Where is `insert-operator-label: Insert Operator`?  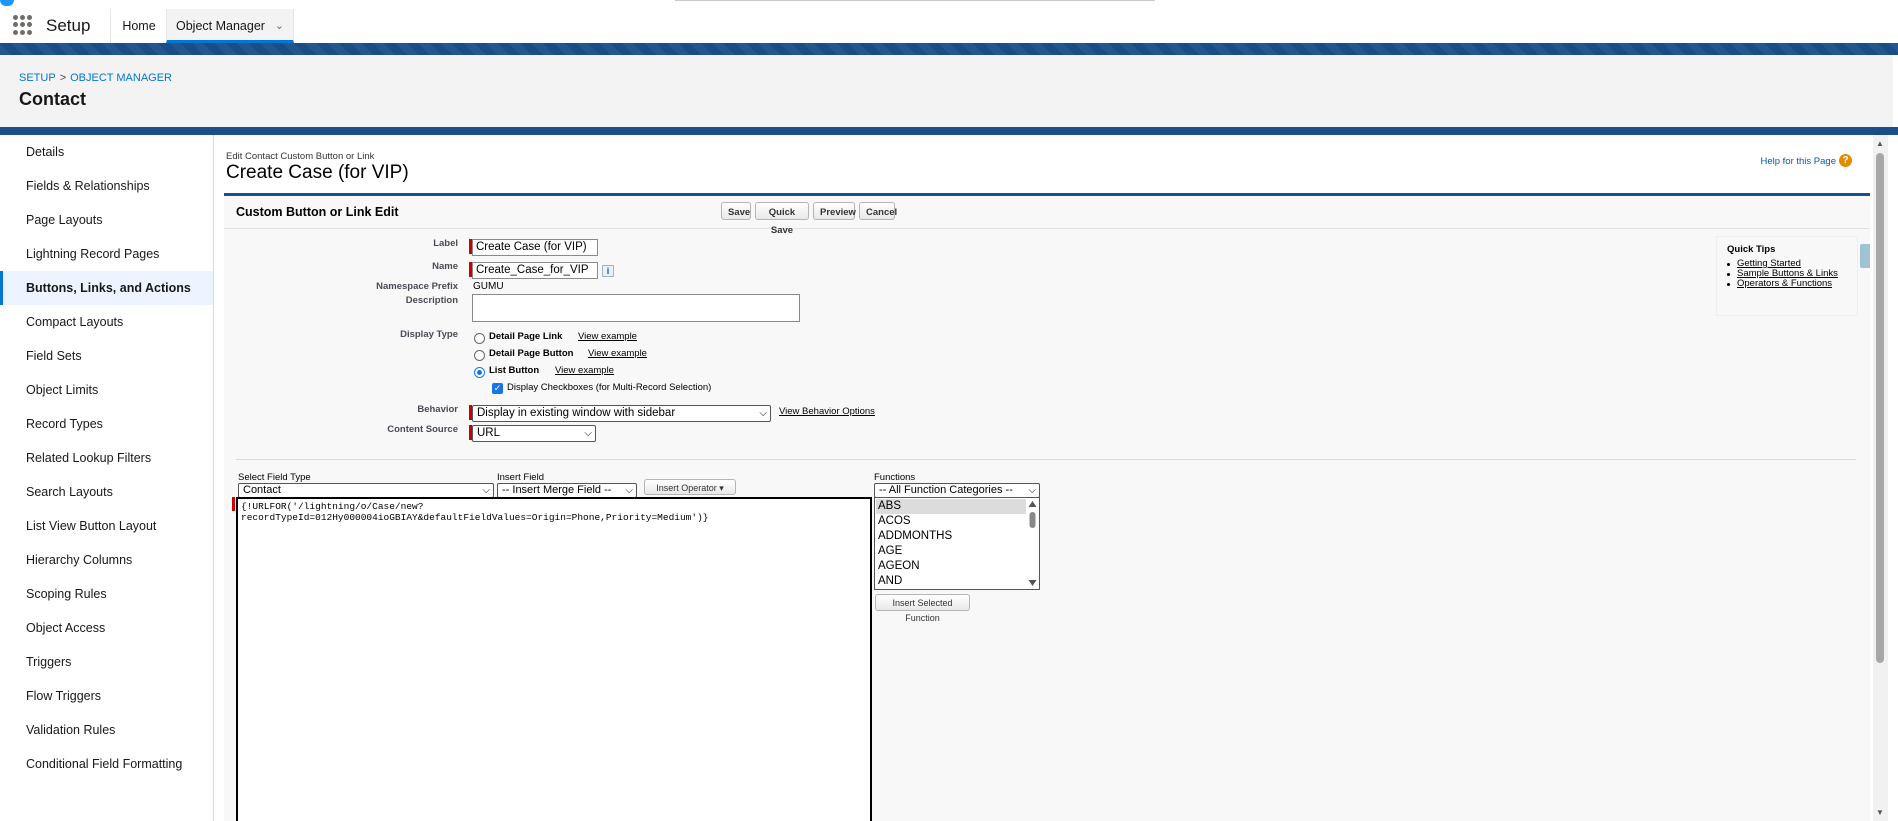 insert-operator-label: Insert Operator is located at coordinates (686, 488).